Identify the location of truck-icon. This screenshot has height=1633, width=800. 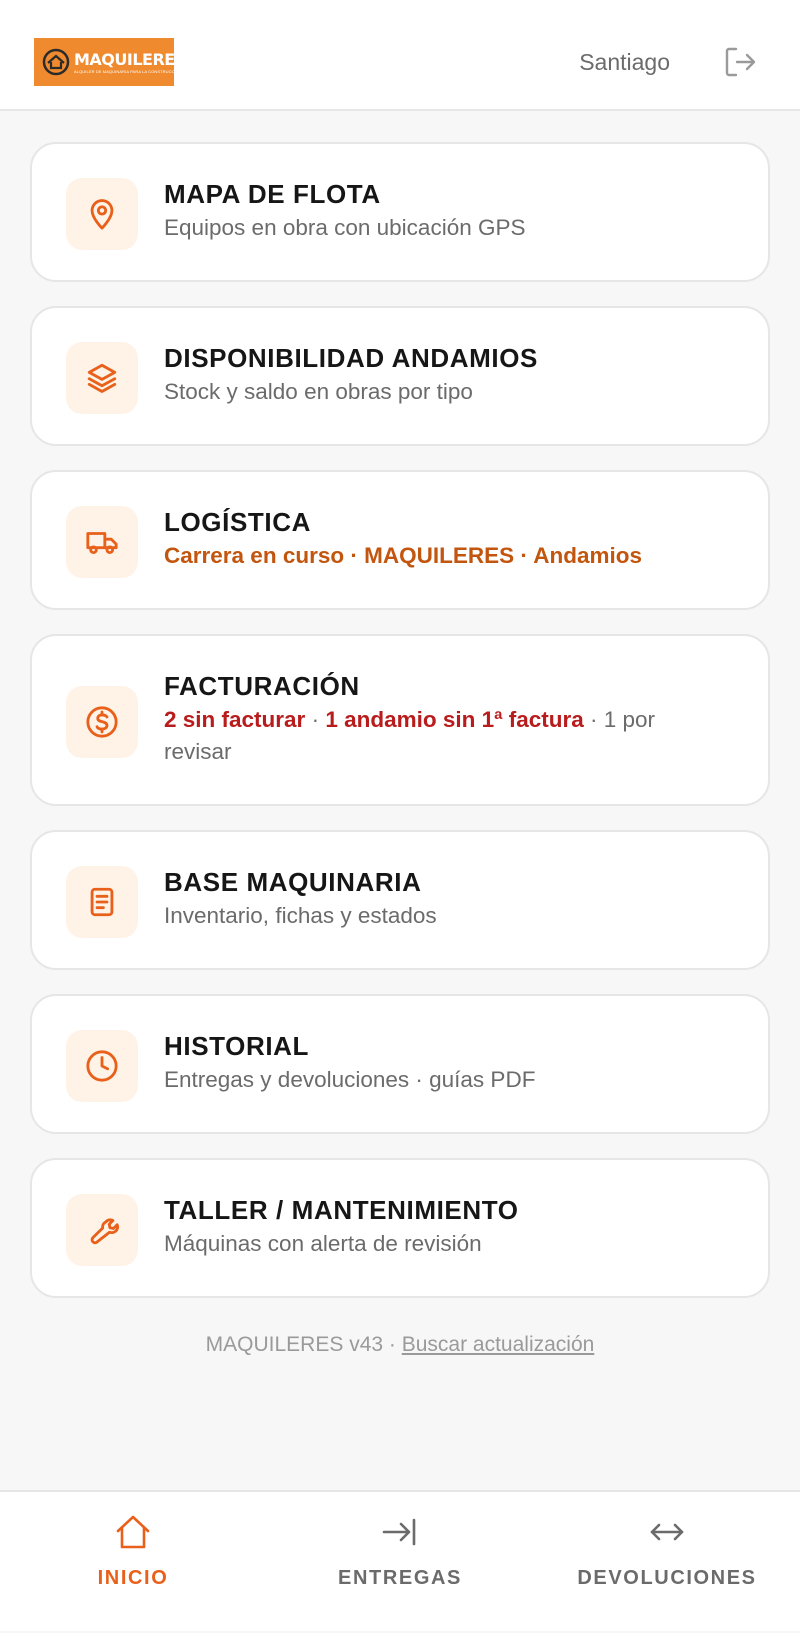
(102, 543).